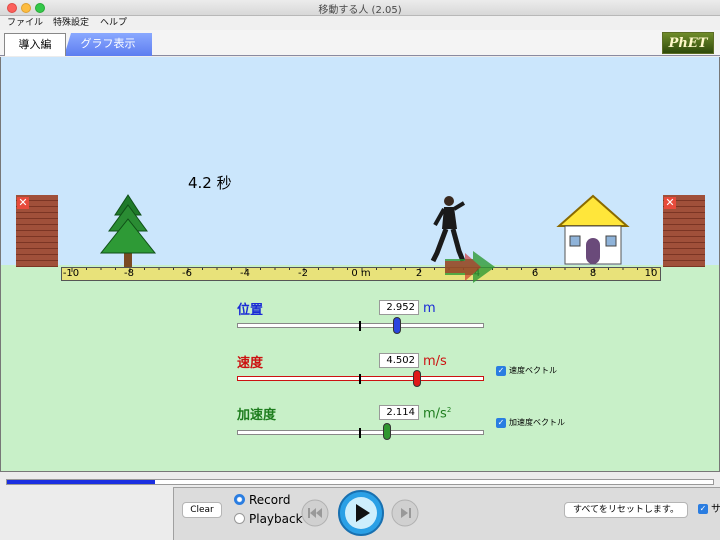  Describe the element at coordinates (651, 273) in the screenshot. I see `ruler-tick-label: 10` at that location.